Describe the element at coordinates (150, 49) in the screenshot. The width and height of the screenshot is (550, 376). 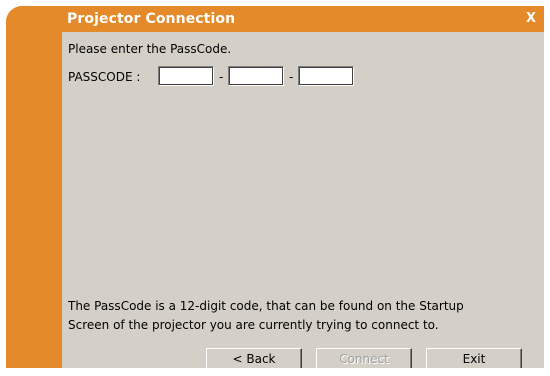
I see `passcode-prompt: Please enter the PassCode.` at that location.